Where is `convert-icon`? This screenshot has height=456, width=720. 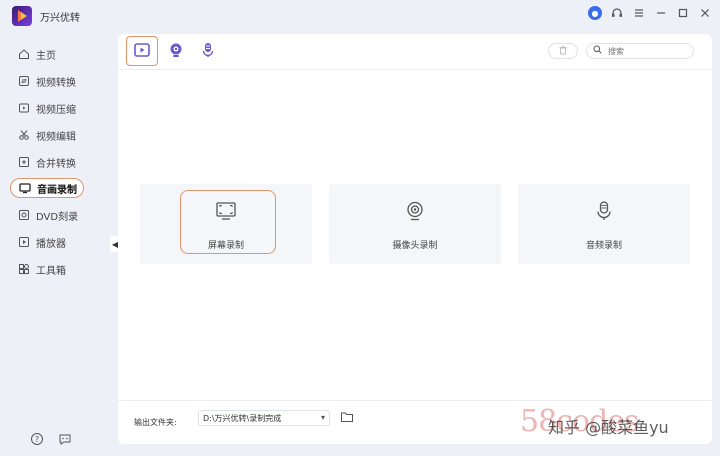 convert-icon is located at coordinates (24, 81).